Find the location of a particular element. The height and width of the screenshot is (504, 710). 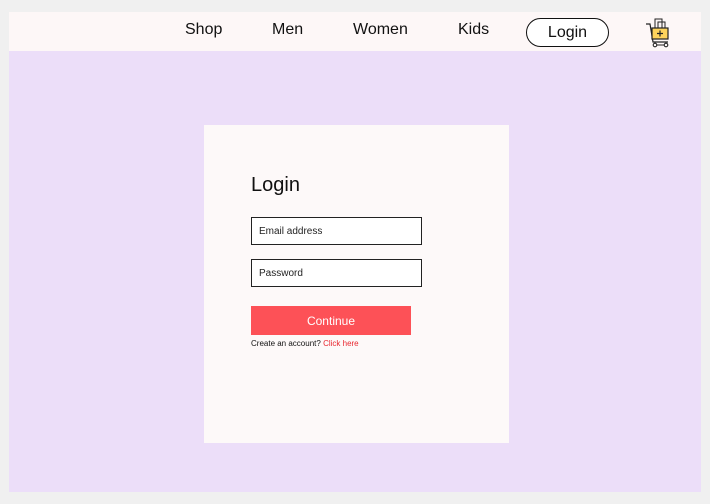

signup-prompt-row: Create an account? Click here is located at coordinates (305, 343).